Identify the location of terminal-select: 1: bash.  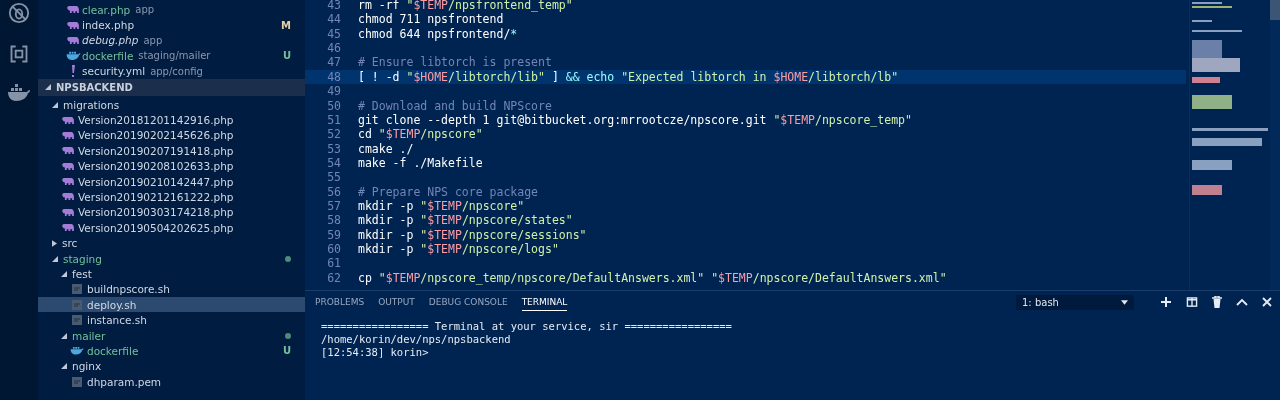
(1075, 302).